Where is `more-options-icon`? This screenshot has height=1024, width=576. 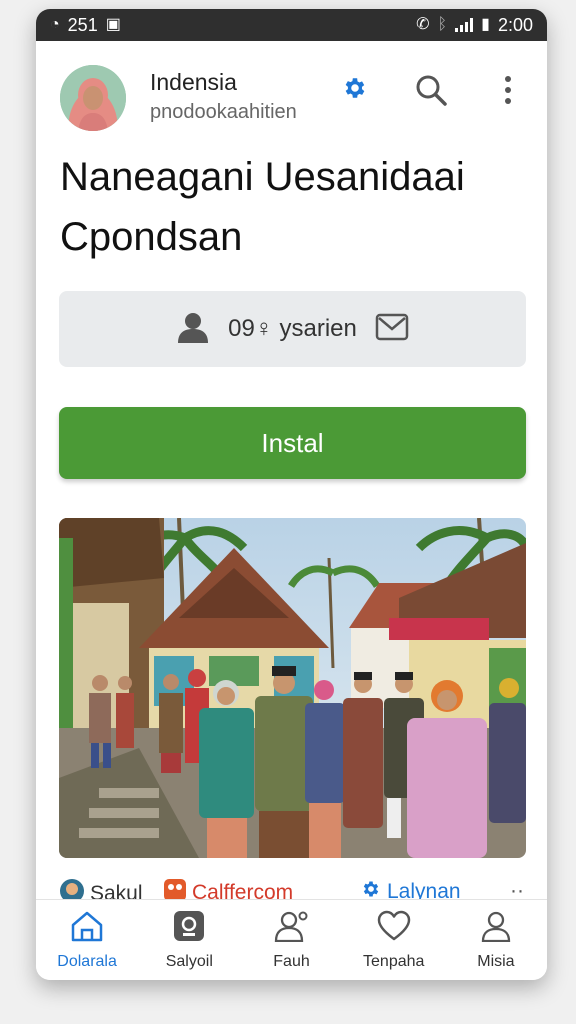
more-options-icon is located at coordinates (508, 90).